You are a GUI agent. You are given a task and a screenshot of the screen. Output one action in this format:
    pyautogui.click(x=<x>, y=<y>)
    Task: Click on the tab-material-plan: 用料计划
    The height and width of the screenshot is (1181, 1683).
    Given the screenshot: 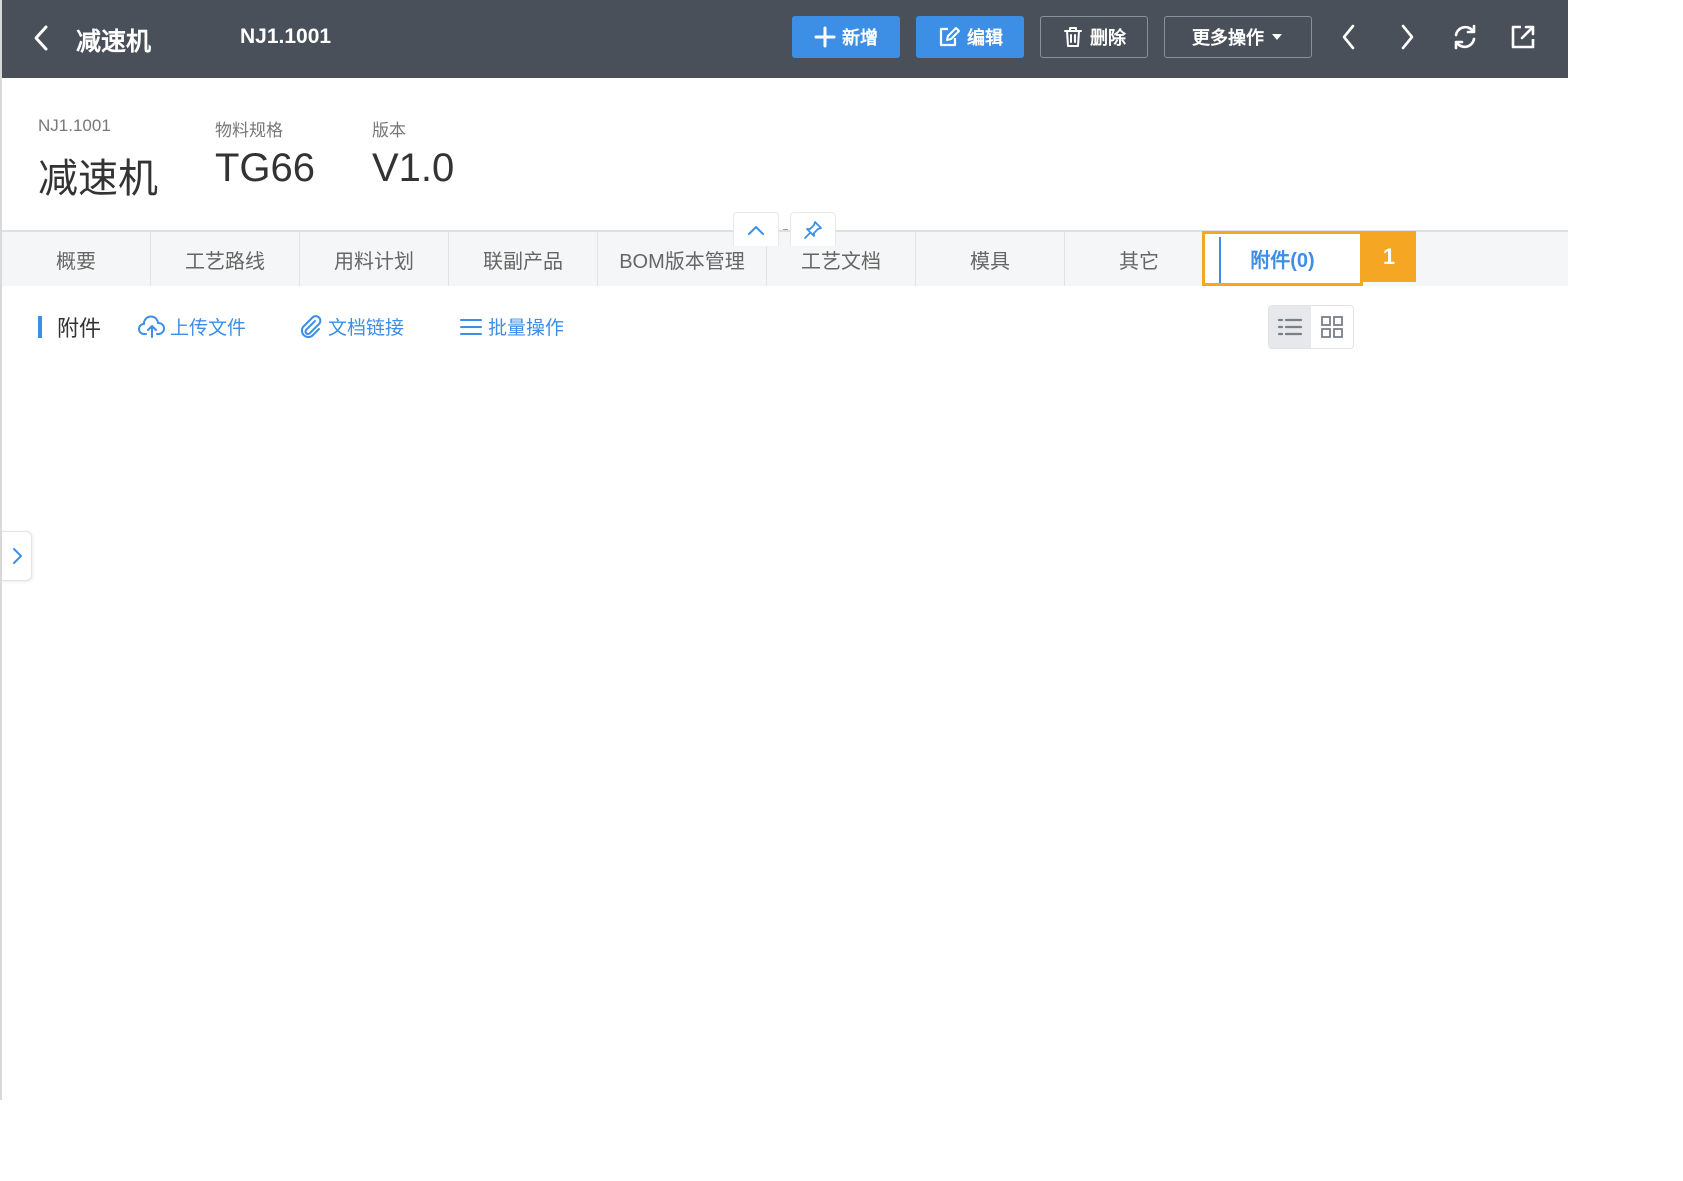 What is the action you would take?
    pyautogui.click(x=374, y=259)
    